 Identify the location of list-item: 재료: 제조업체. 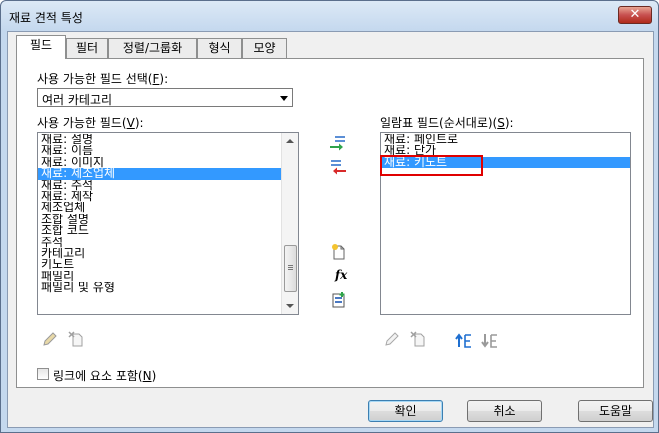
(168, 174).